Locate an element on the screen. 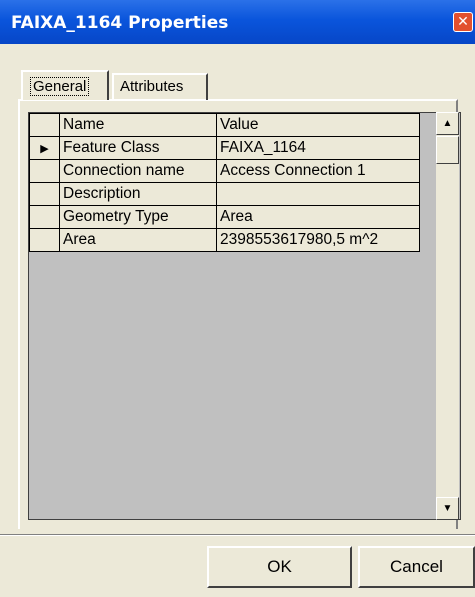 This screenshot has height=597, width=475. scroll-down-button: ▼ is located at coordinates (447, 508).